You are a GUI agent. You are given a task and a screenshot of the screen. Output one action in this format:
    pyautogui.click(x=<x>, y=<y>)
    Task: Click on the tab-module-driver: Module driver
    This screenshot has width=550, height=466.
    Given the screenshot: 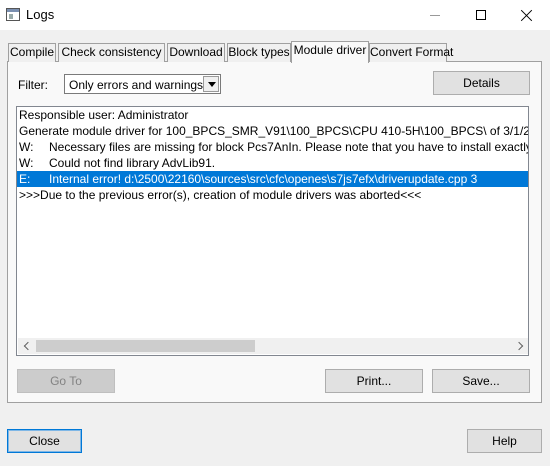 What is the action you would take?
    pyautogui.click(x=330, y=52)
    